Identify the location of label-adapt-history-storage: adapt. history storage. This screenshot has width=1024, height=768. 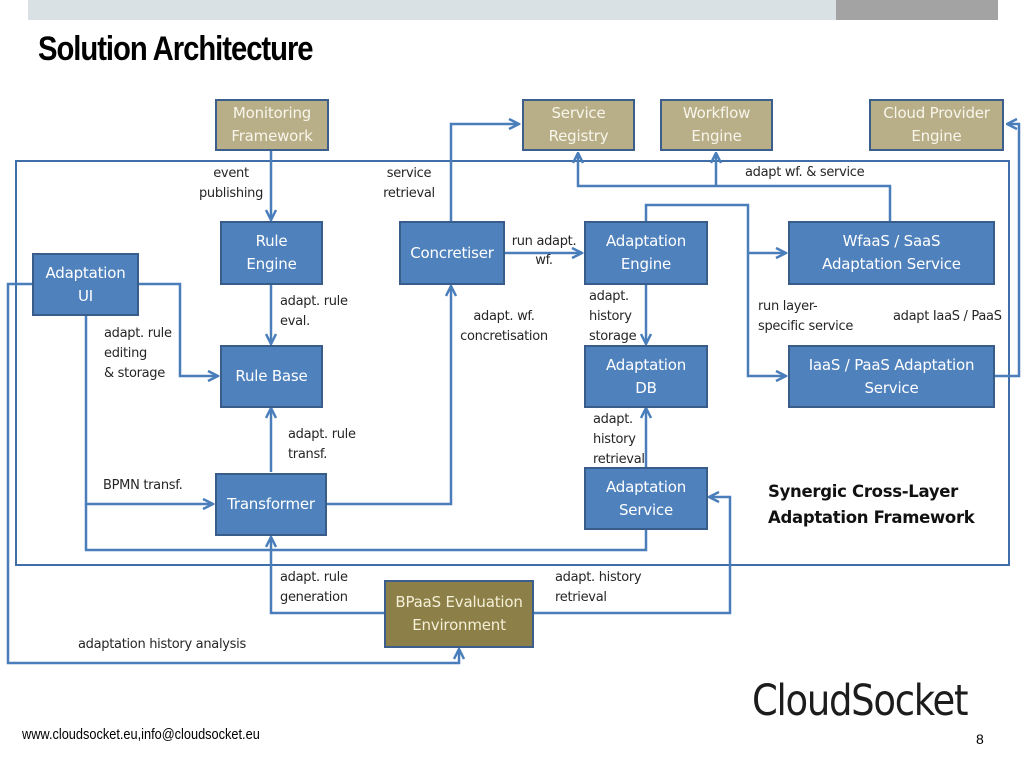
(613, 316).